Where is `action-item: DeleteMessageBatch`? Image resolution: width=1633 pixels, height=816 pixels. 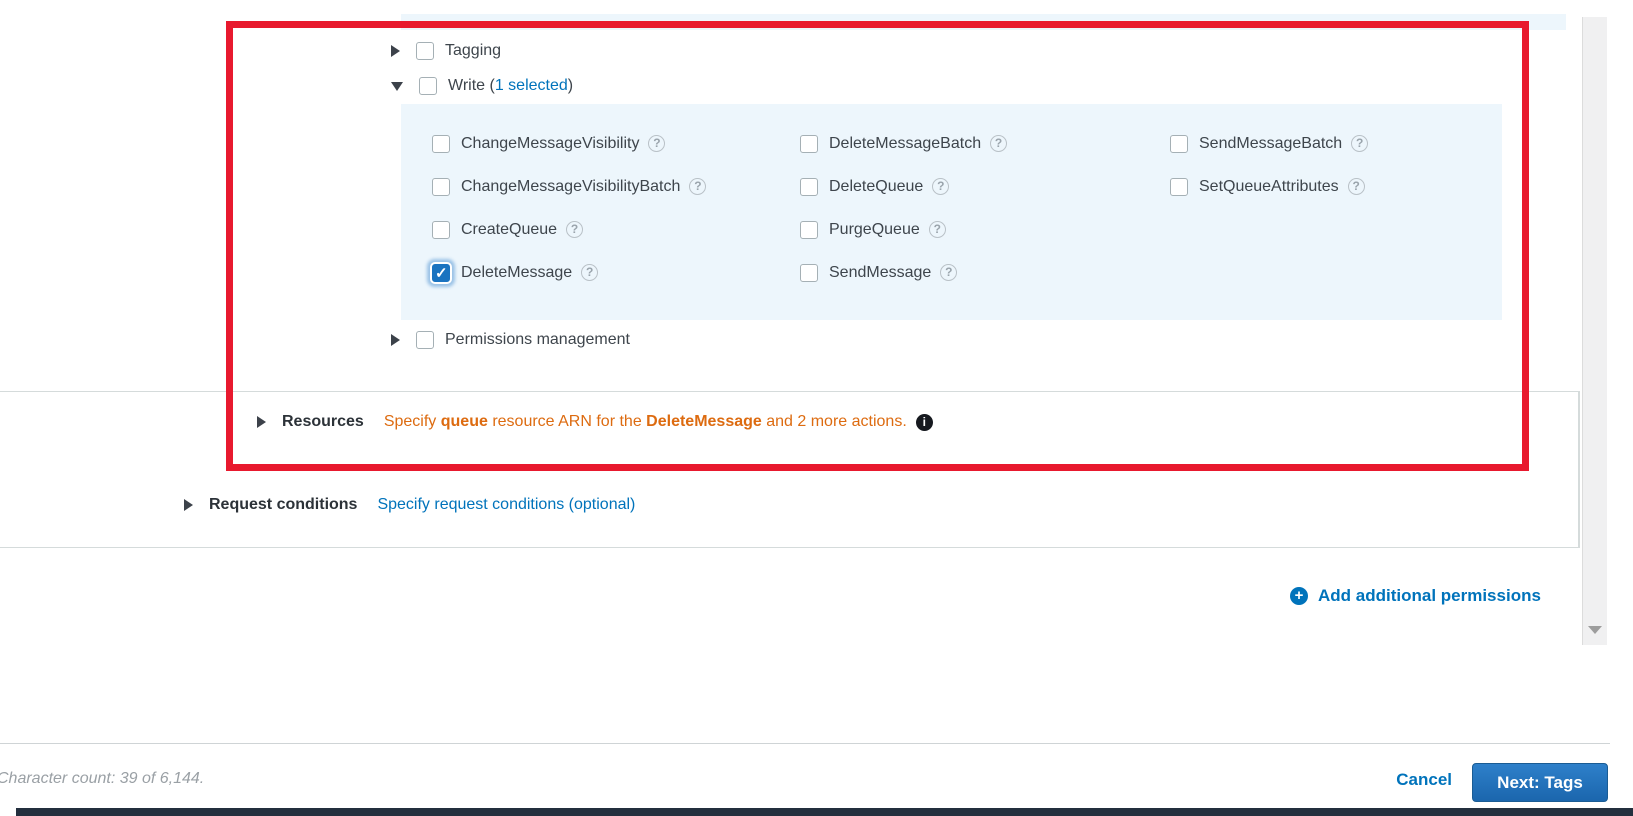
action-item: DeleteMessageBatch is located at coordinates (904, 143).